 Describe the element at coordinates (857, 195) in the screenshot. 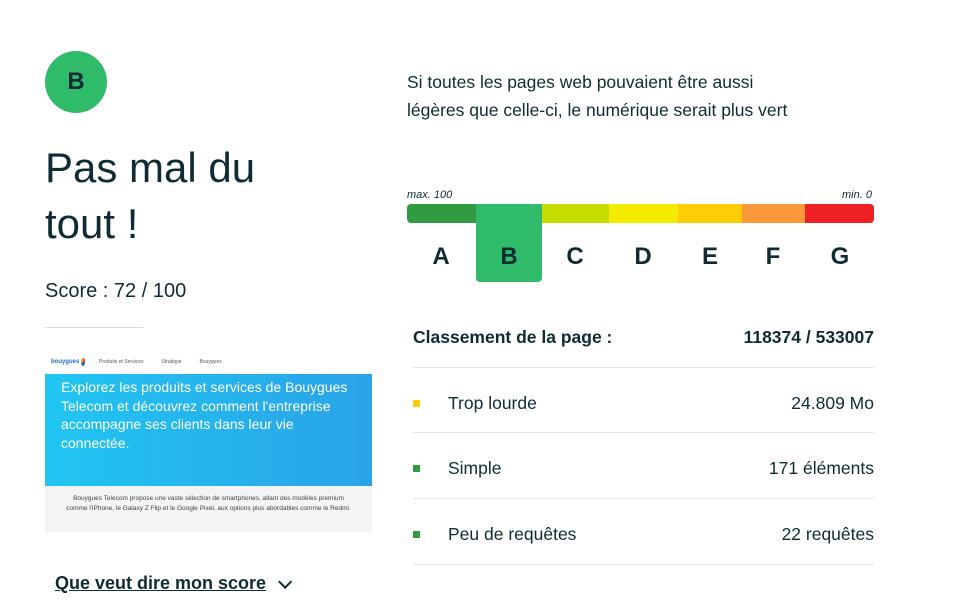

I see `scale-min-label: min. 0` at that location.